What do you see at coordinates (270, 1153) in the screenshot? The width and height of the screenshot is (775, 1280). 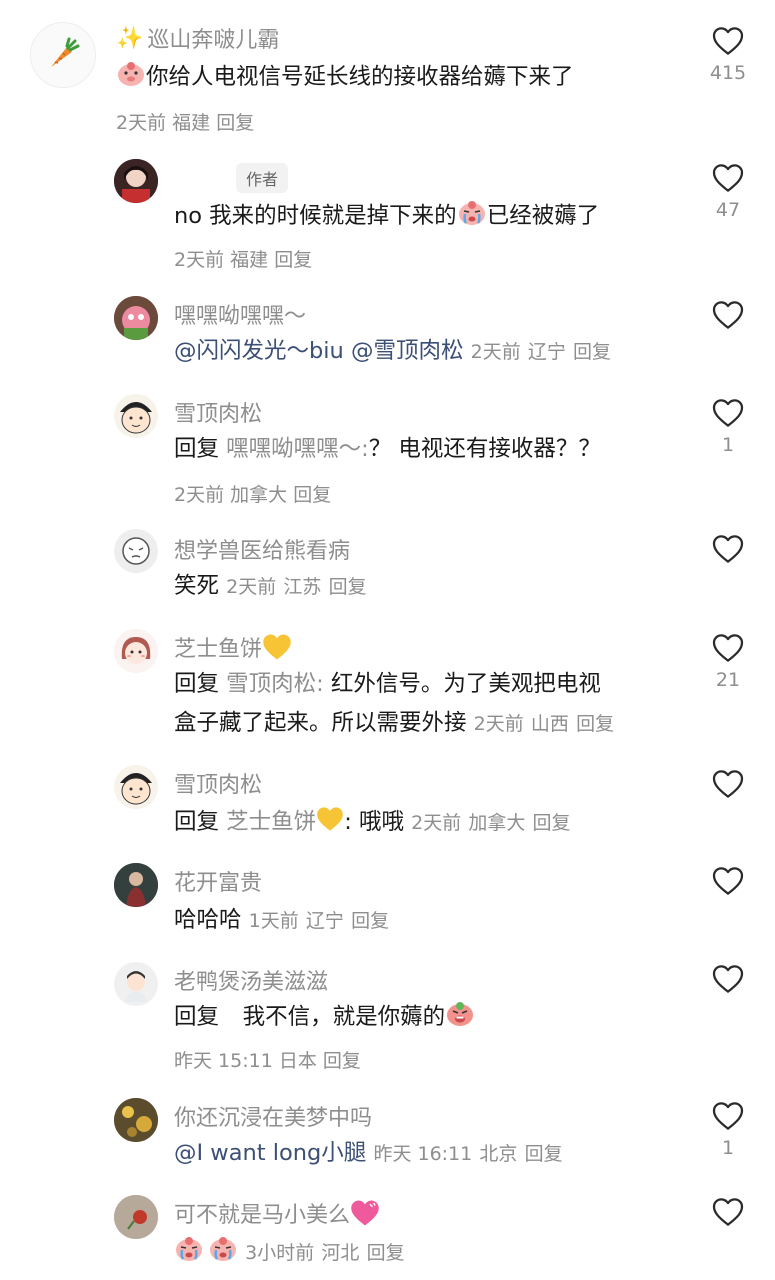 I see `mention-link: @I want long小腿` at bounding box center [270, 1153].